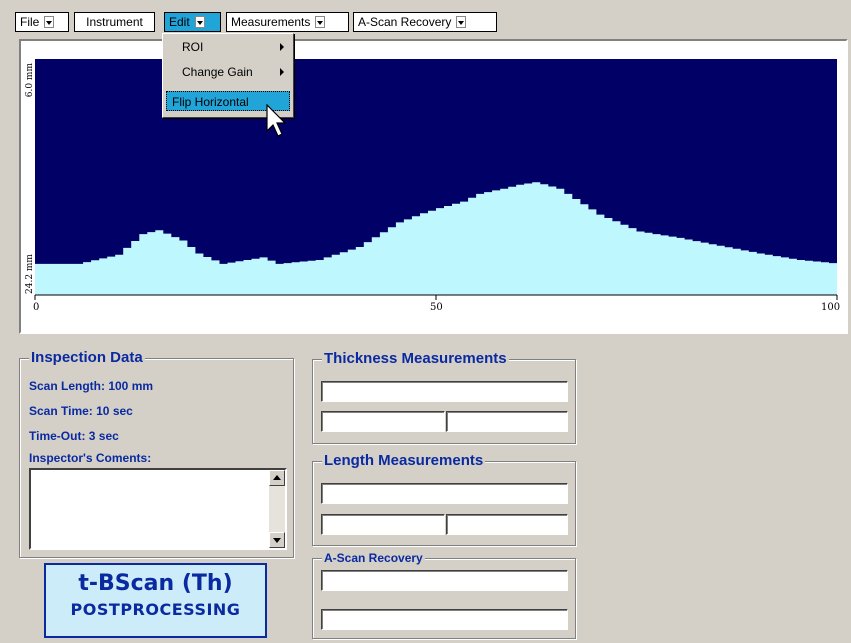  Describe the element at coordinates (444, 595) in the screenshot. I see `ascan-recovery-group: A-Scan Recovery` at that location.